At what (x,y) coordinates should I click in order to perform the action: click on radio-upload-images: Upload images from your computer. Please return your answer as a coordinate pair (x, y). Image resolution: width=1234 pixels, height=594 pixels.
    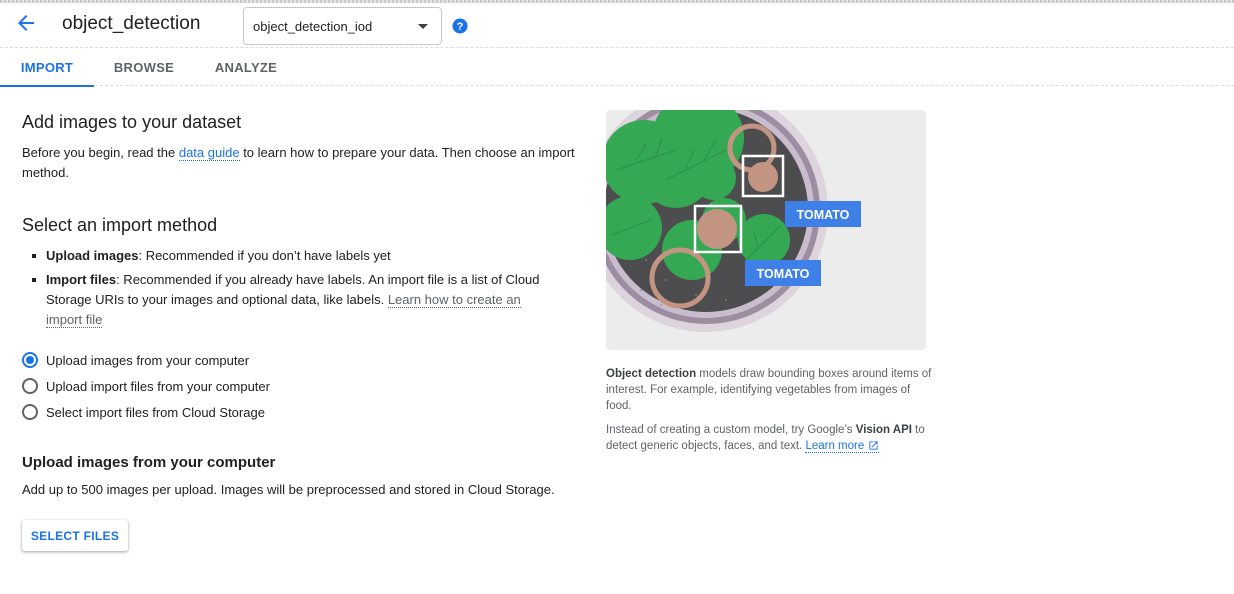
    Looking at the image, I should click on (146, 360).